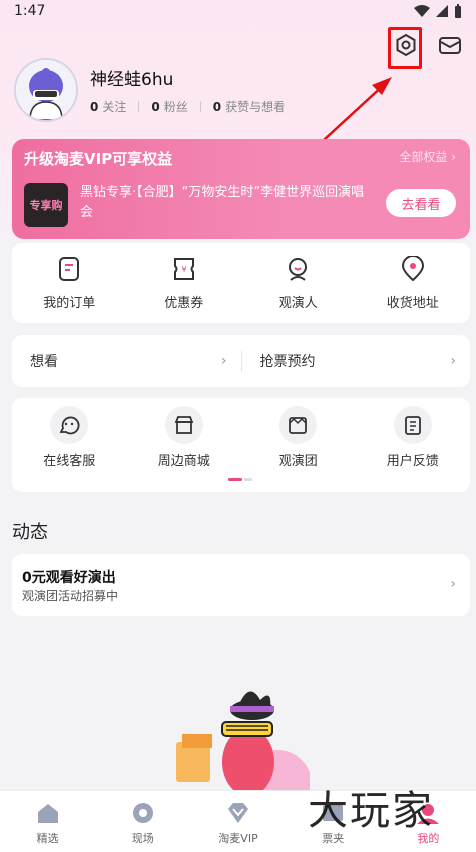 The image size is (476, 852). I want to click on ticket-reservation-label: 抢票预约, so click(287, 362).